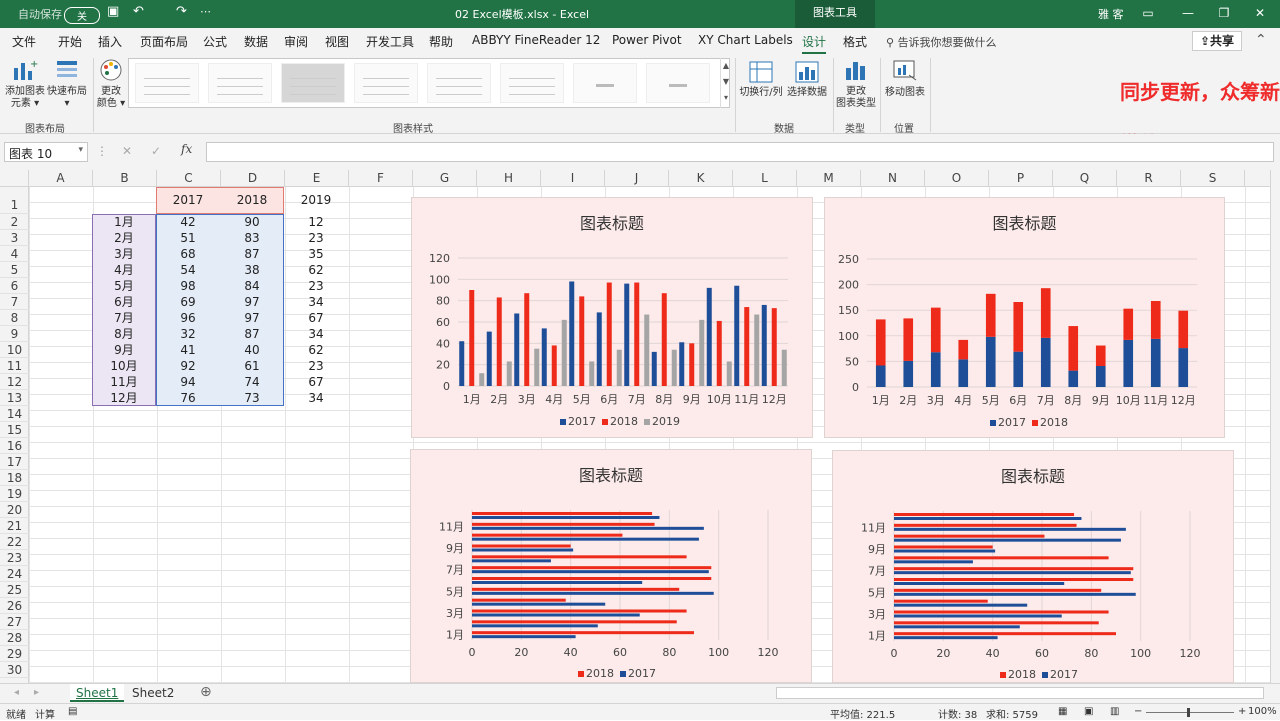  I want to click on row-header: 24, so click(14, 574).